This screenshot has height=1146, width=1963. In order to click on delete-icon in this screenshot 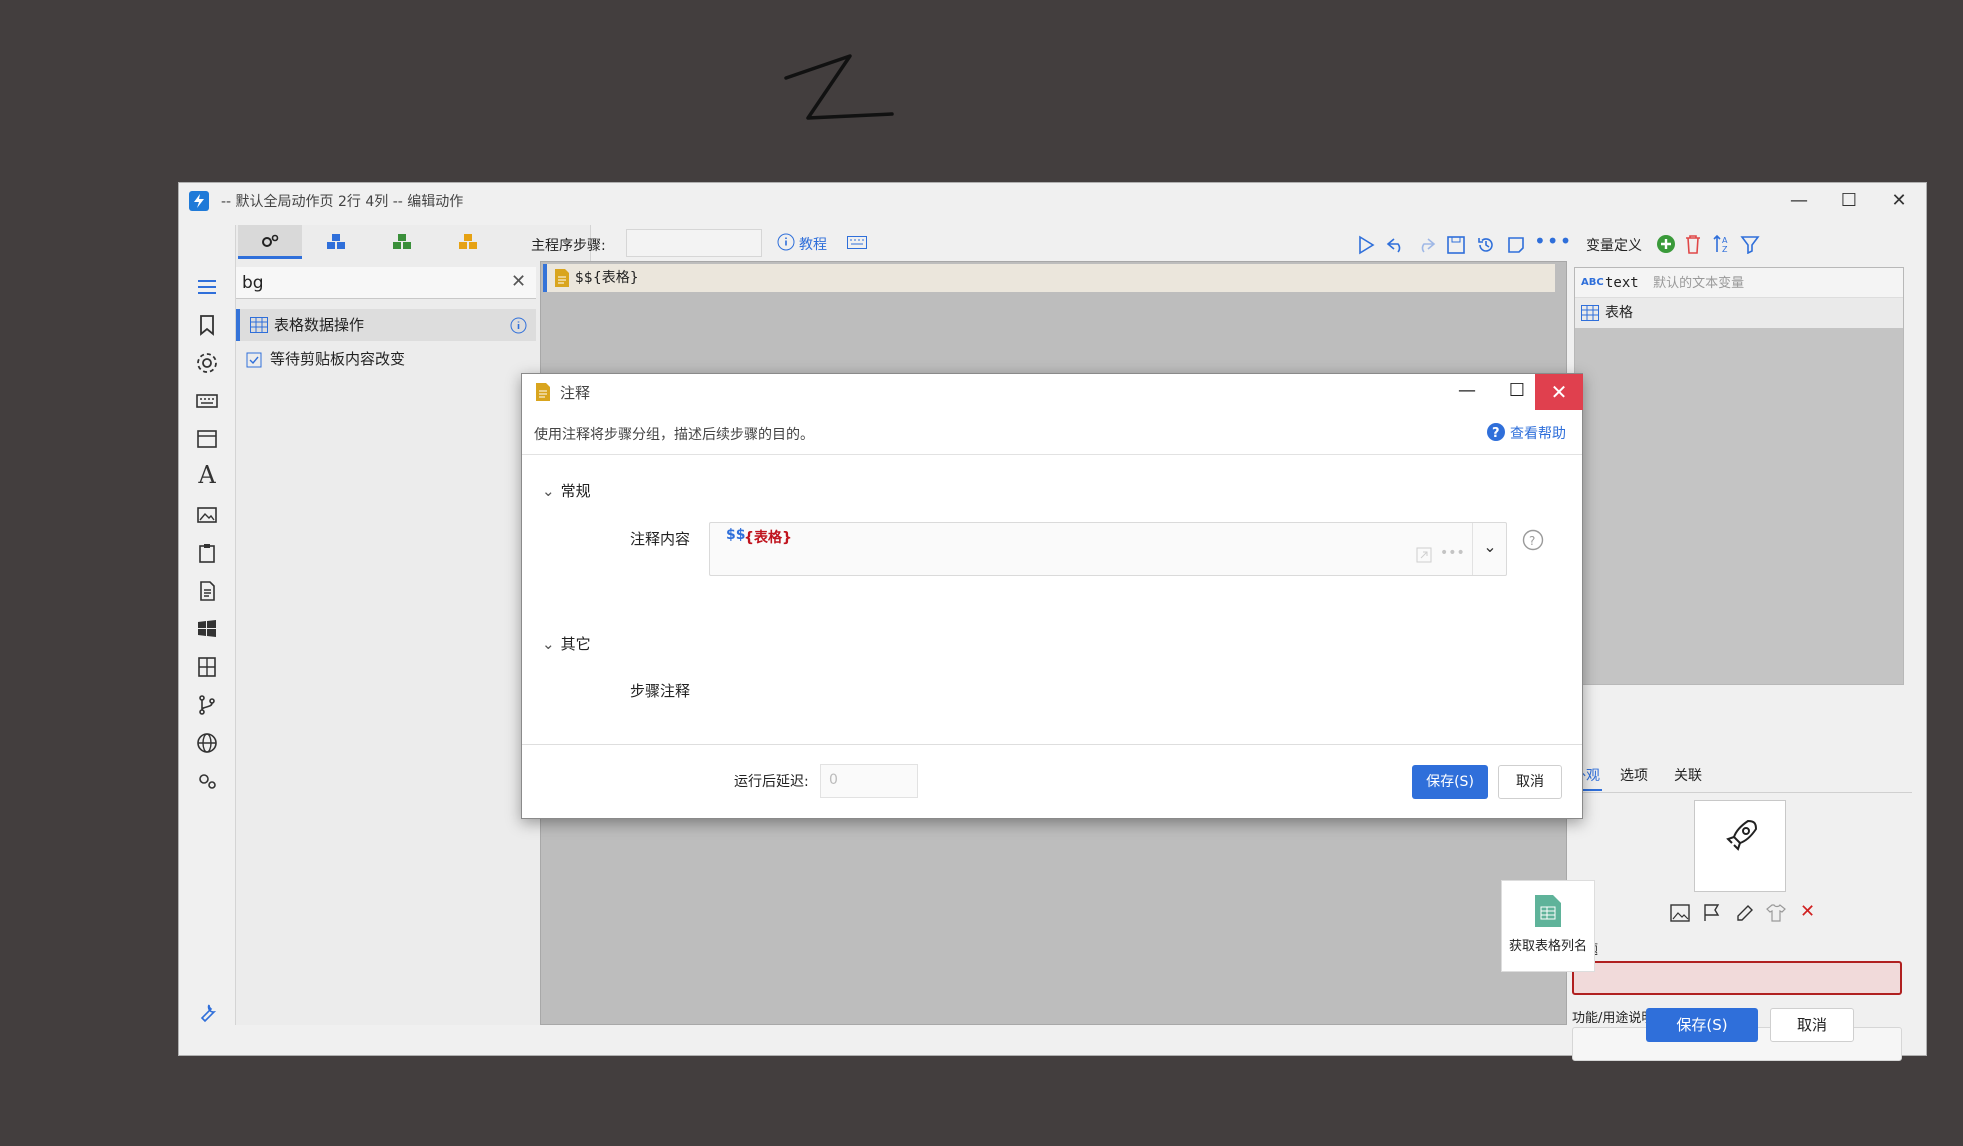, I will do `click(1693, 244)`.